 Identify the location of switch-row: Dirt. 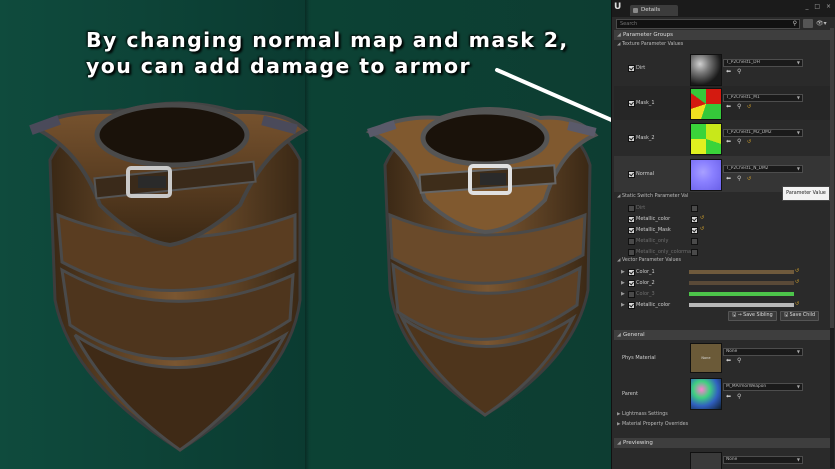
(724, 208).